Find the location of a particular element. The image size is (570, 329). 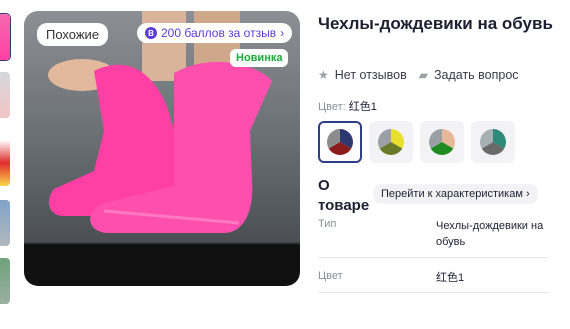

color-value: 红色1 is located at coordinates (362, 107).